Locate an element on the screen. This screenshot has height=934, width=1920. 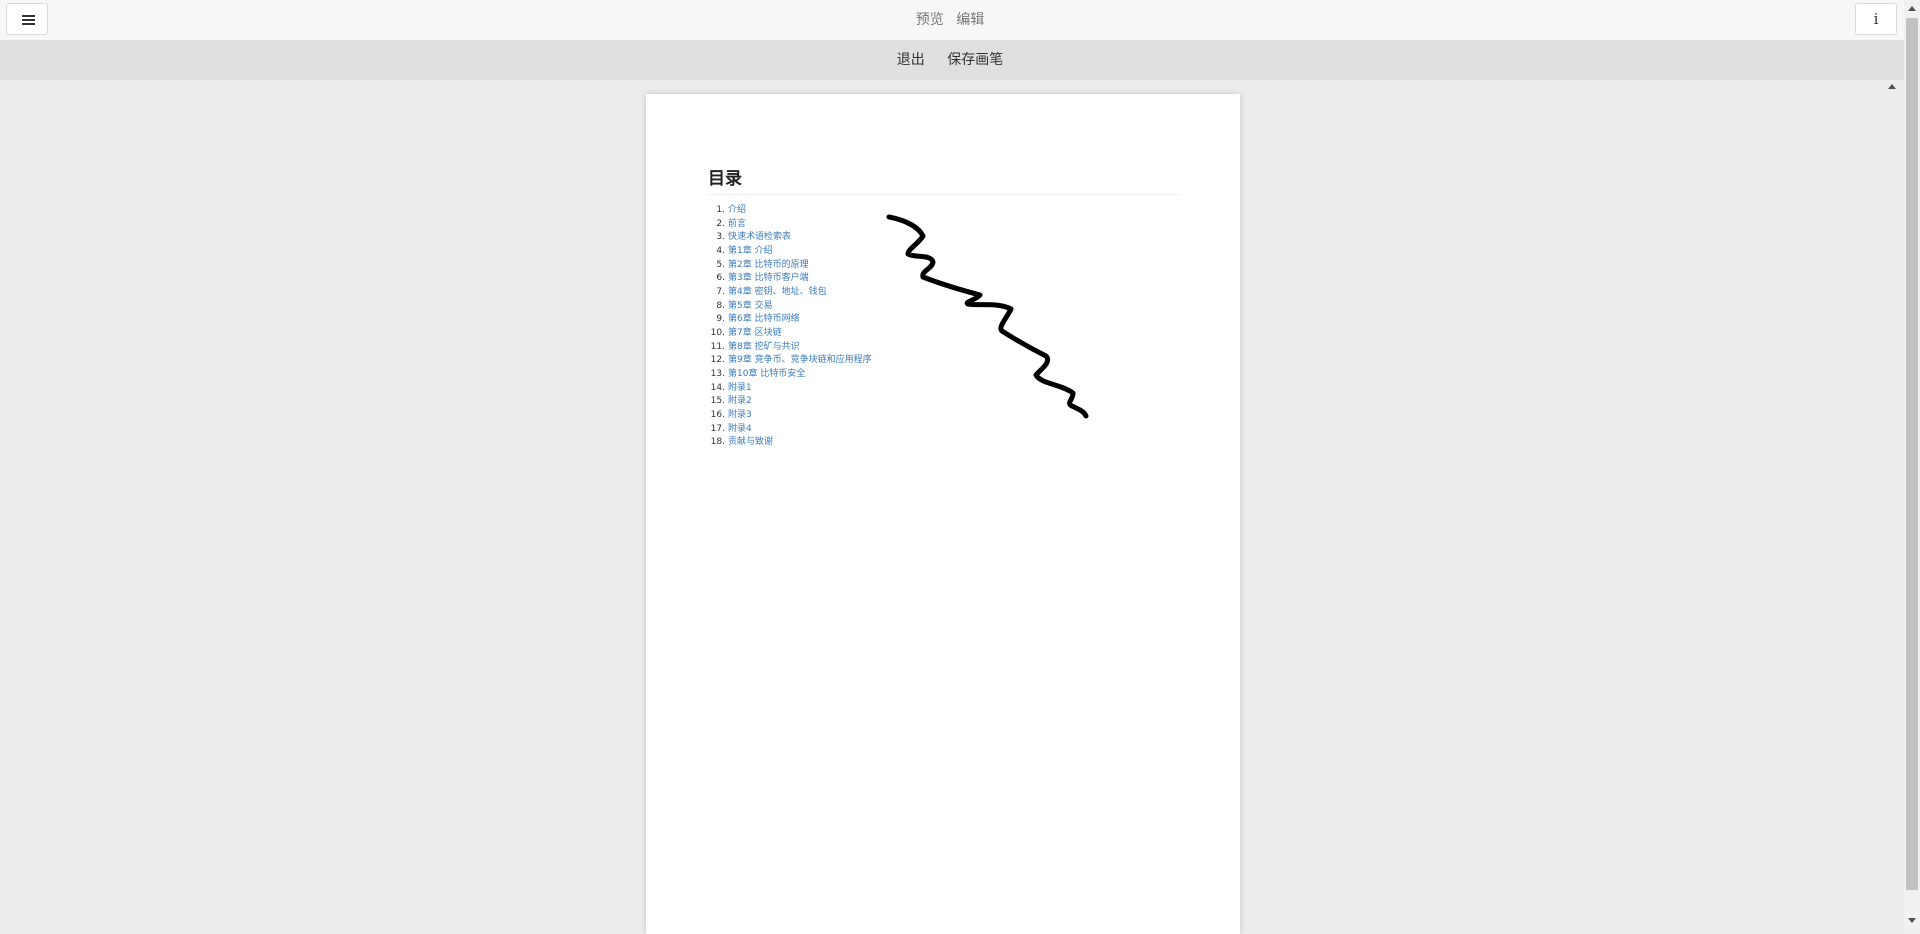
top-bar: 预览 编辑 i is located at coordinates (960, 20).